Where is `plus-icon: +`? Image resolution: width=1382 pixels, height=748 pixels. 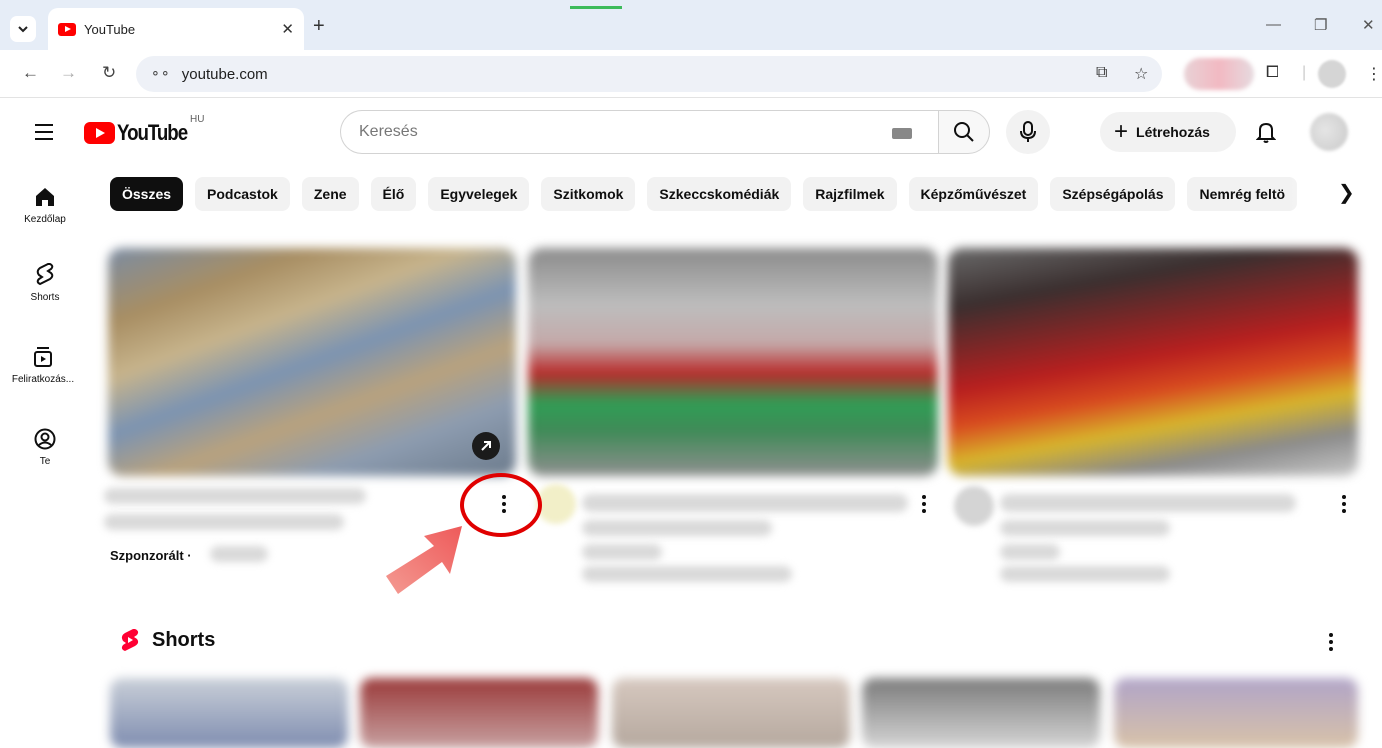
plus-icon: + is located at coordinates (1121, 131).